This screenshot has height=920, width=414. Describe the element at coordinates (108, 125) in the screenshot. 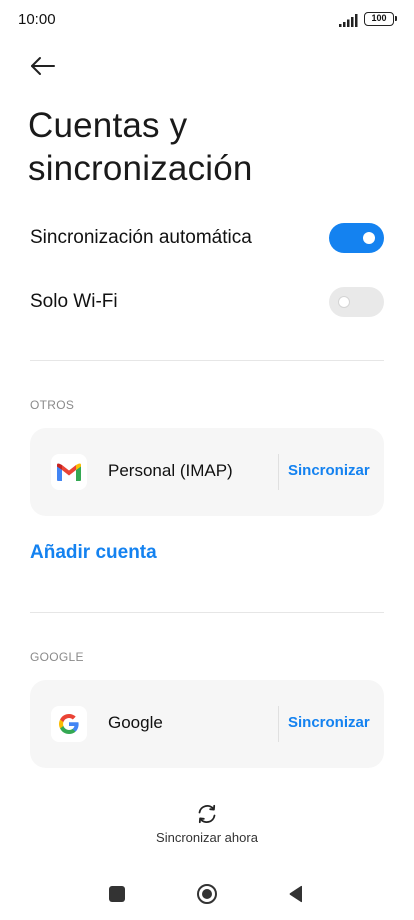

I see `page-title-line1: Cuentas y` at that location.